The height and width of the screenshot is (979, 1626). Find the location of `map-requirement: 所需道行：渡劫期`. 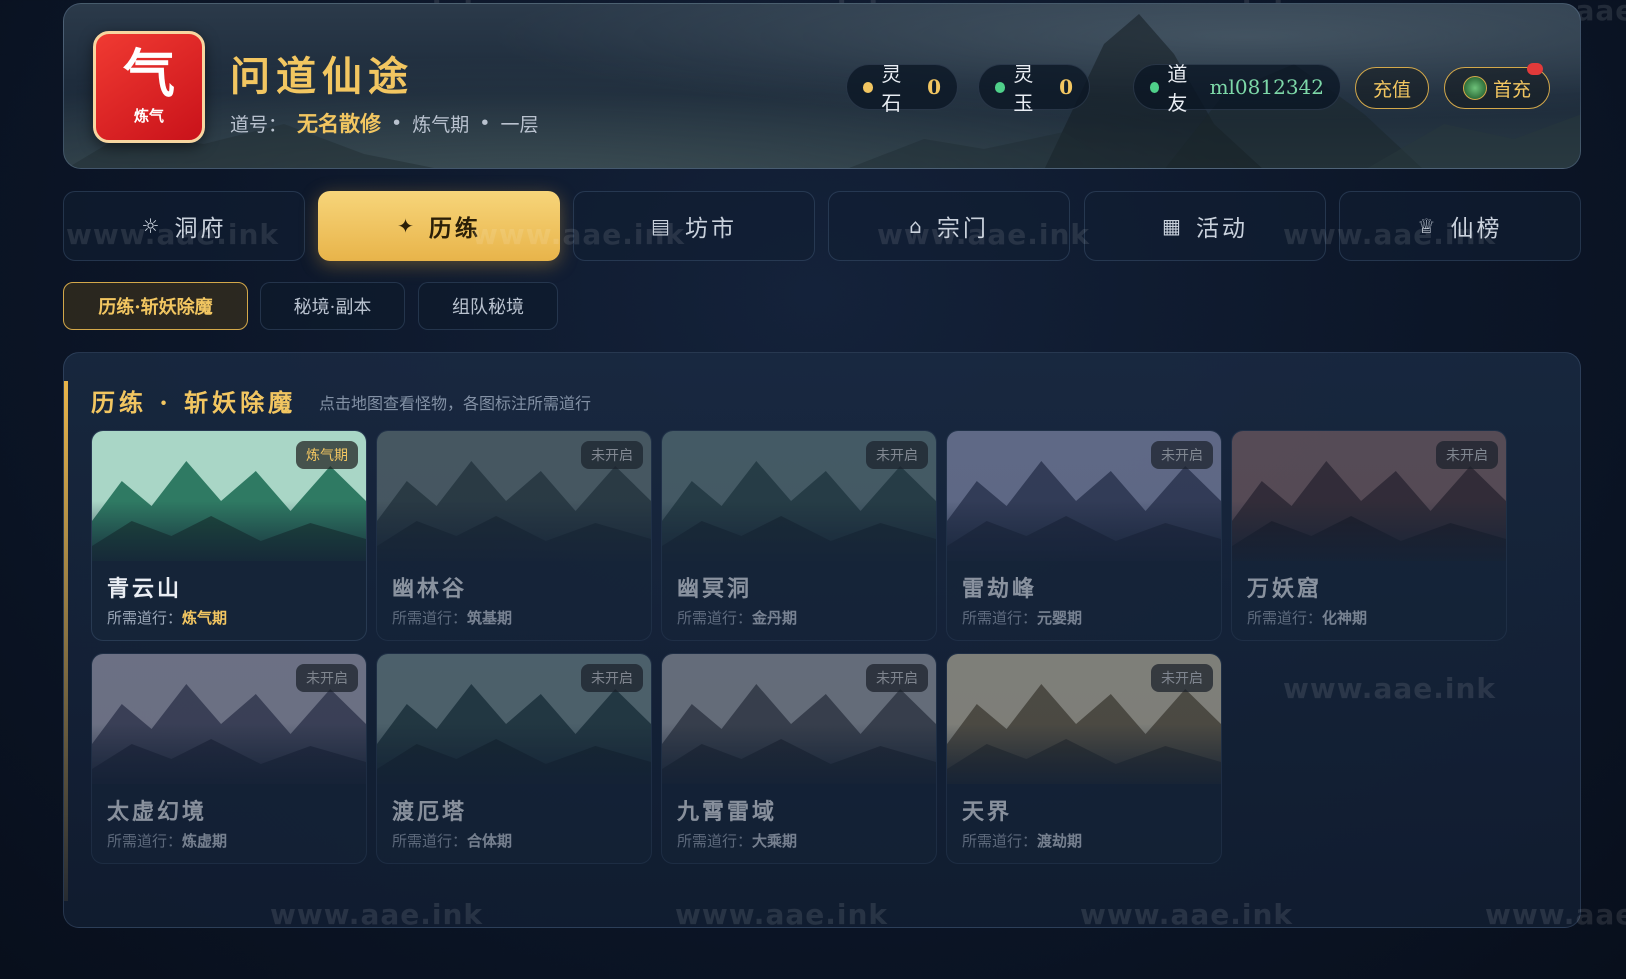

map-requirement: 所需道行：渡劫期 is located at coordinates (1022, 840).